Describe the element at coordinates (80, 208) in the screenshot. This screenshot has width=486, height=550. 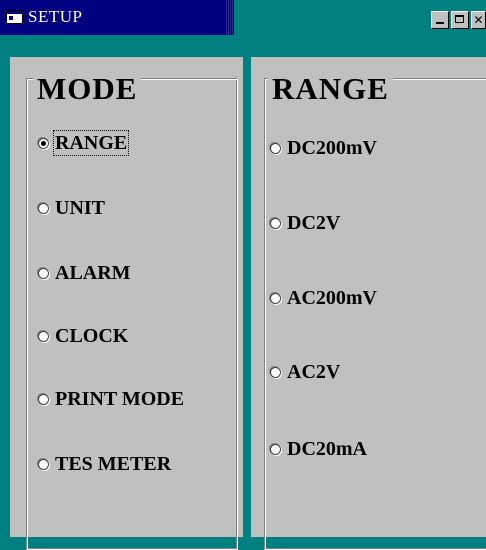
I see `mode-option-label: UNIT` at that location.